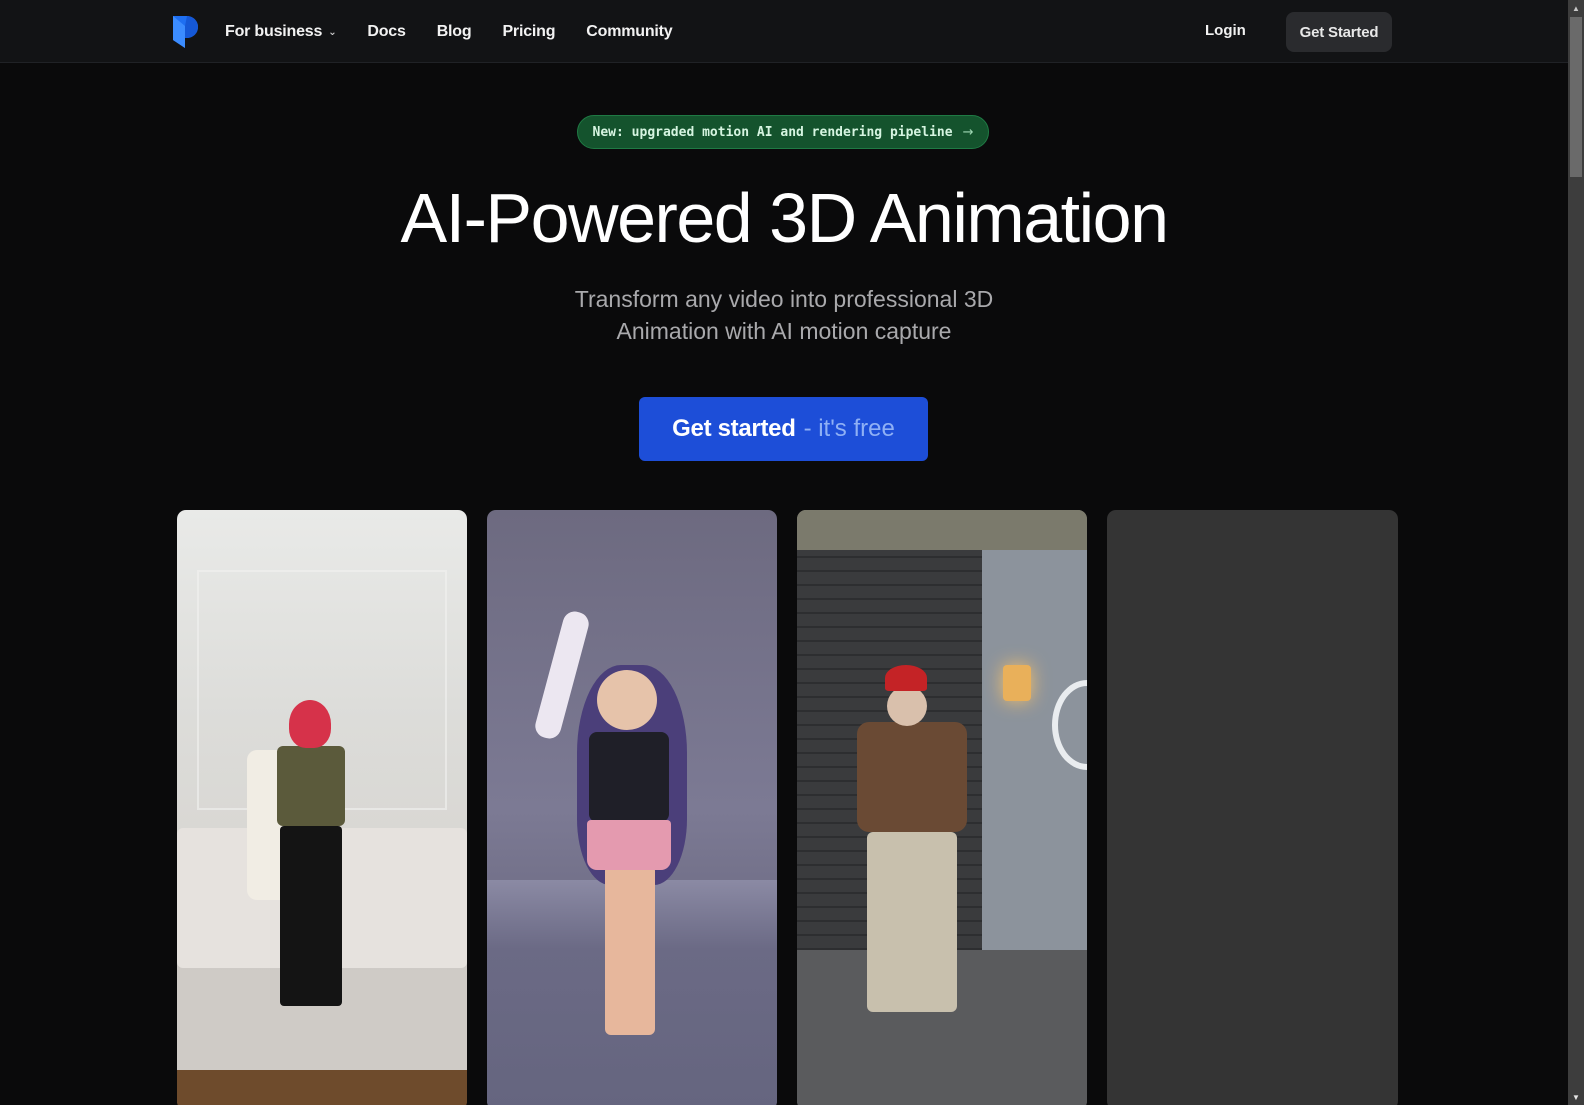  Describe the element at coordinates (528, 32) in the screenshot. I see `nav-pricing: Pricing` at that location.